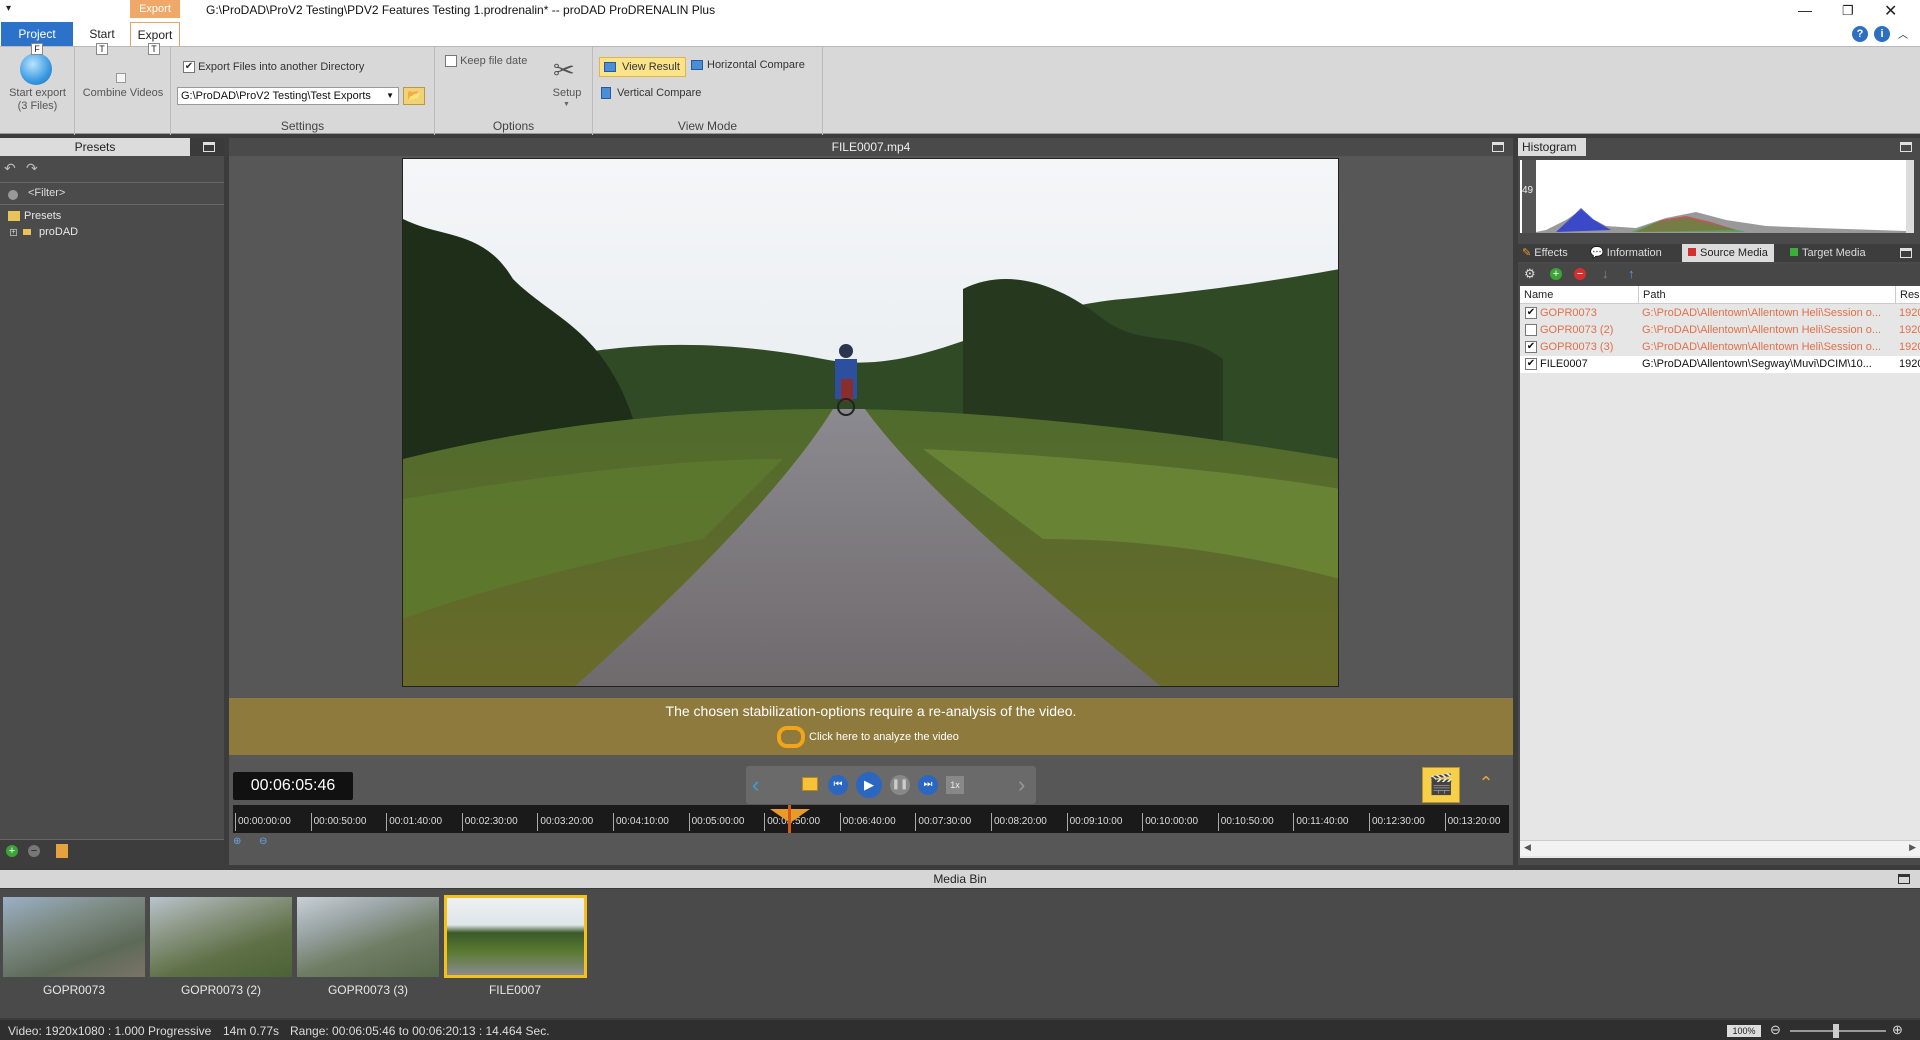  I want to click on histogram-maximize-icon, so click(1906, 147).